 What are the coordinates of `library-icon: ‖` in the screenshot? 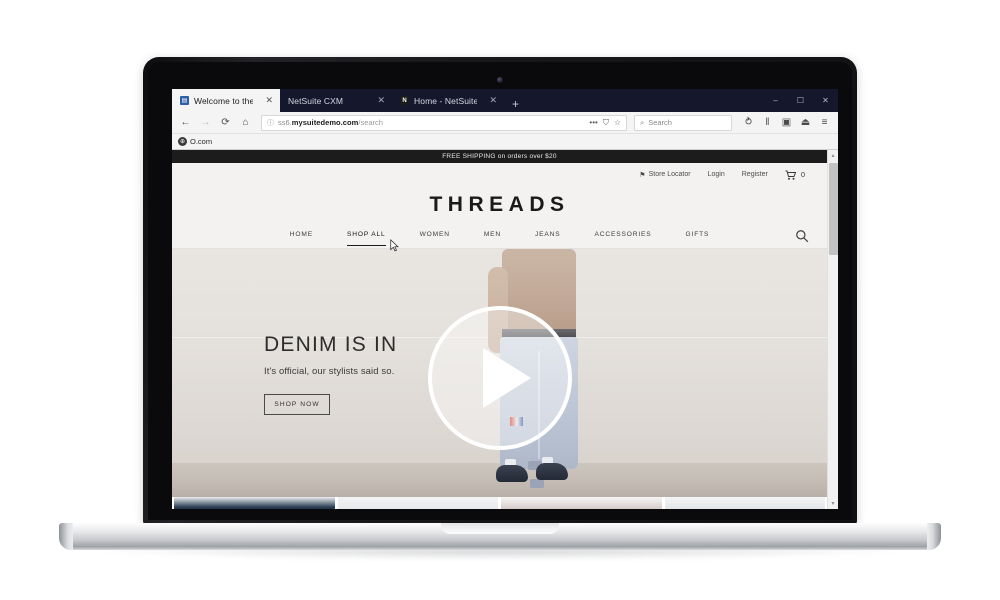 It's located at (767, 122).